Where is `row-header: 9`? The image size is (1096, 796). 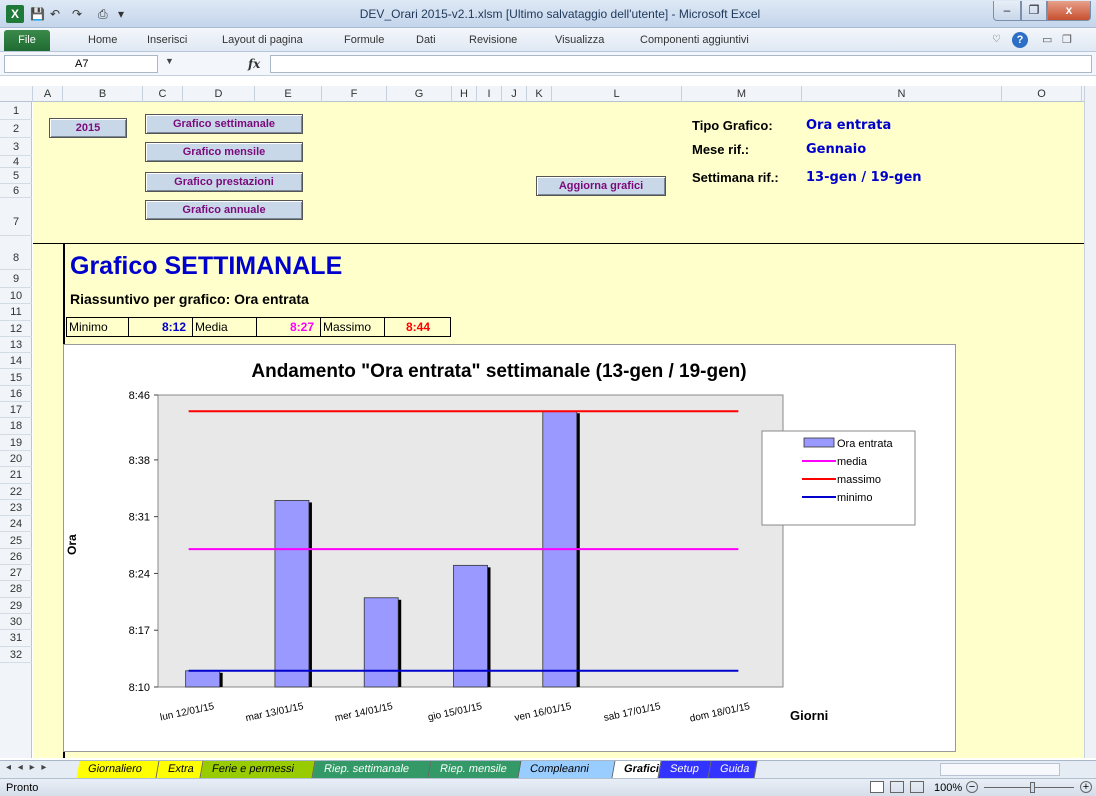
row-header: 9 is located at coordinates (16, 279).